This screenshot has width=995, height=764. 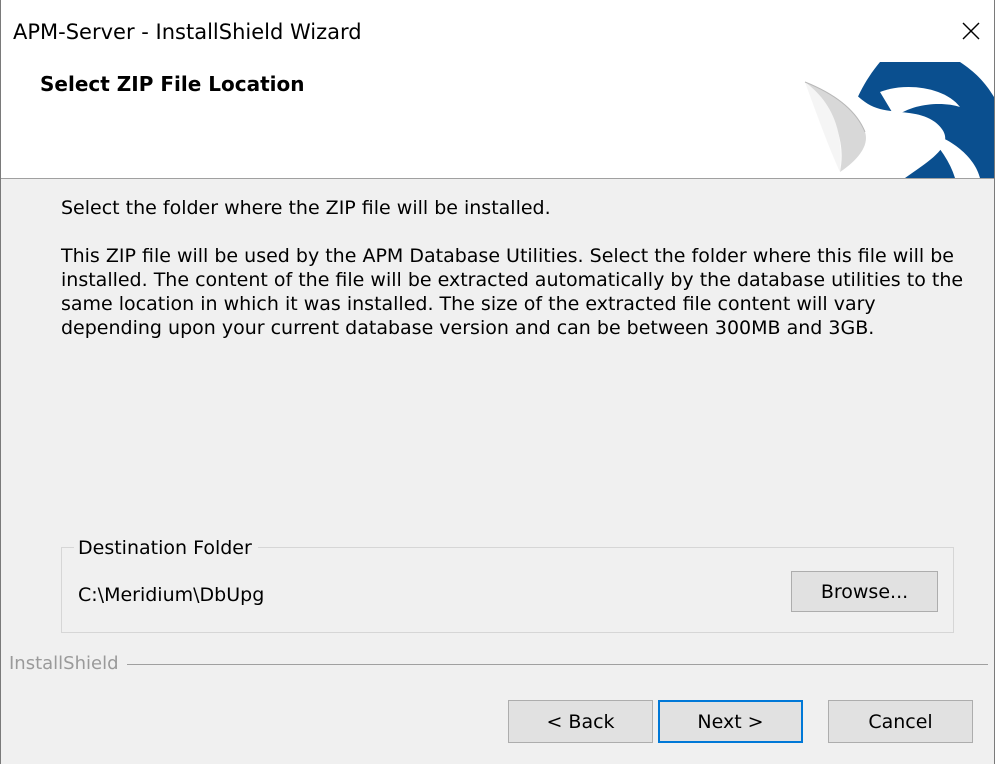 What do you see at coordinates (900, 721) in the screenshot?
I see `cancel-button: Cancel` at bounding box center [900, 721].